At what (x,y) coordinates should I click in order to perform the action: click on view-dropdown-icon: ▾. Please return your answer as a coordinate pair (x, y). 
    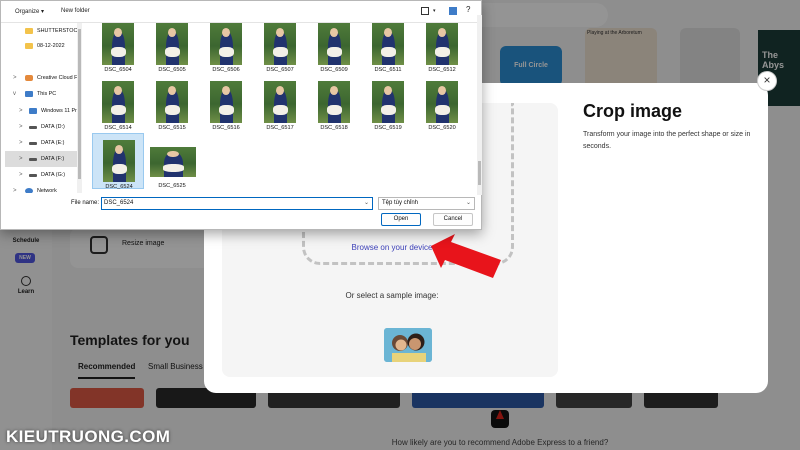
    Looking at the image, I should click on (434, 11).